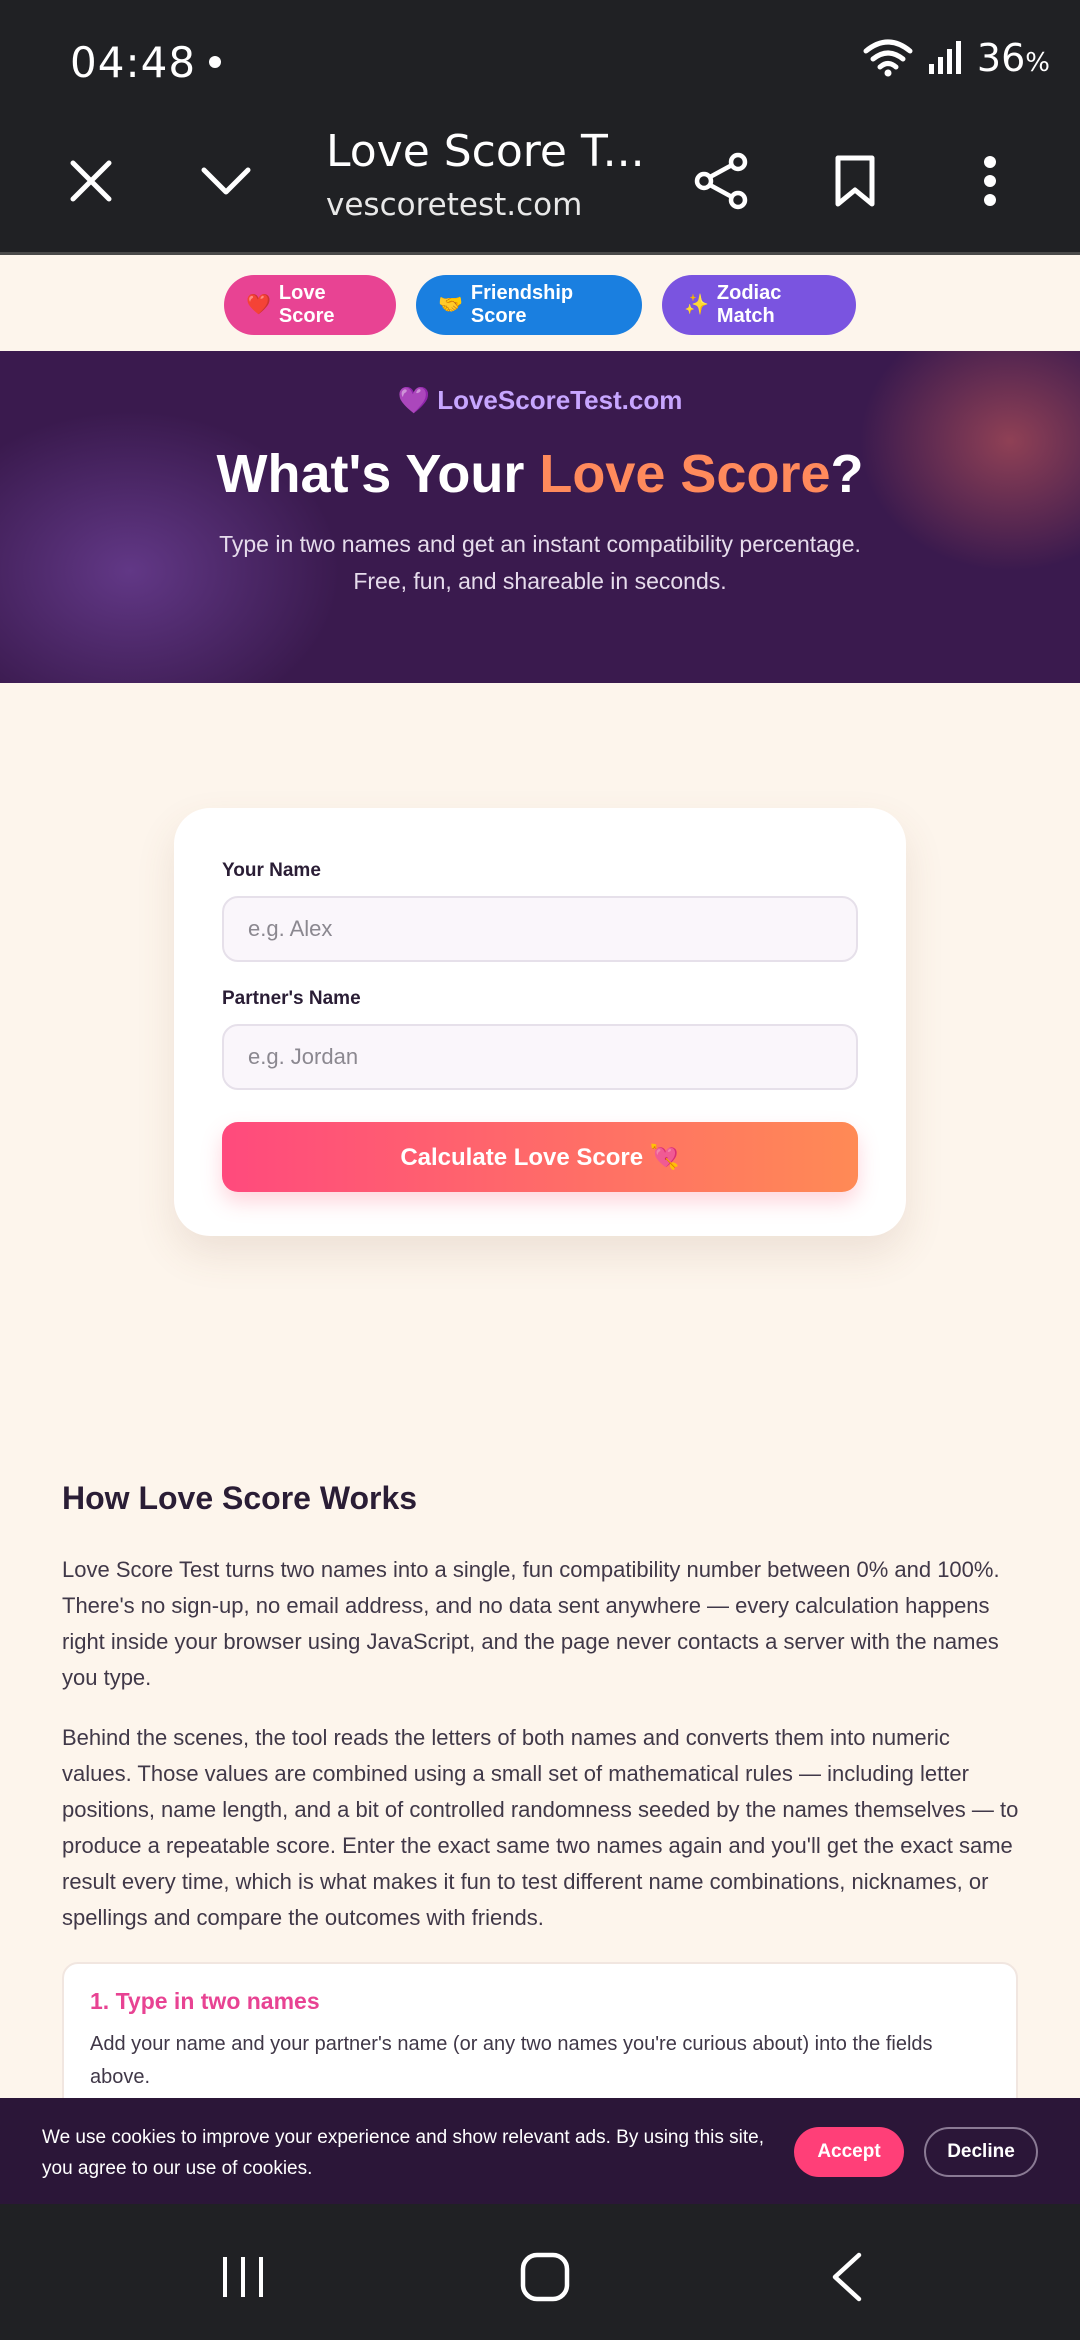 The height and width of the screenshot is (2340, 1080). I want to click on accept-cookies-button: Accept, so click(849, 2152).